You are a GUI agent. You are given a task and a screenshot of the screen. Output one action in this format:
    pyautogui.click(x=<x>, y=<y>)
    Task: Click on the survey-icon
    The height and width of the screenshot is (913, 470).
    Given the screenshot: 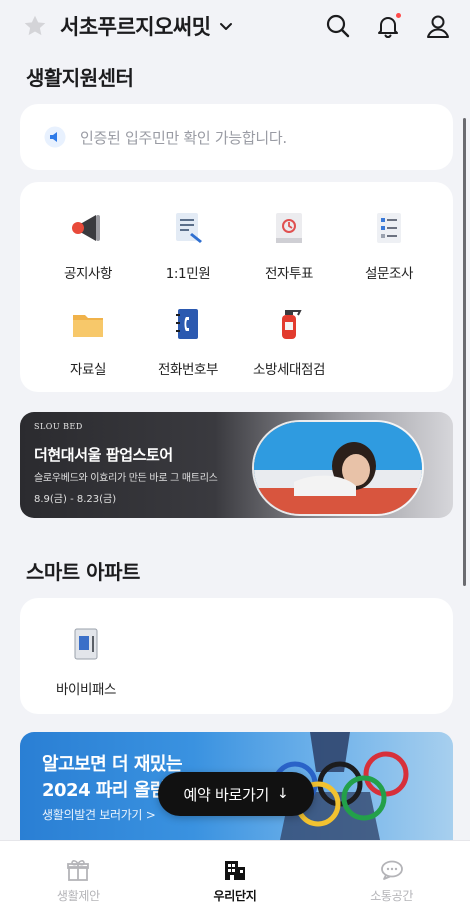 What is the action you would take?
    pyautogui.click(x=389, y=228)
    